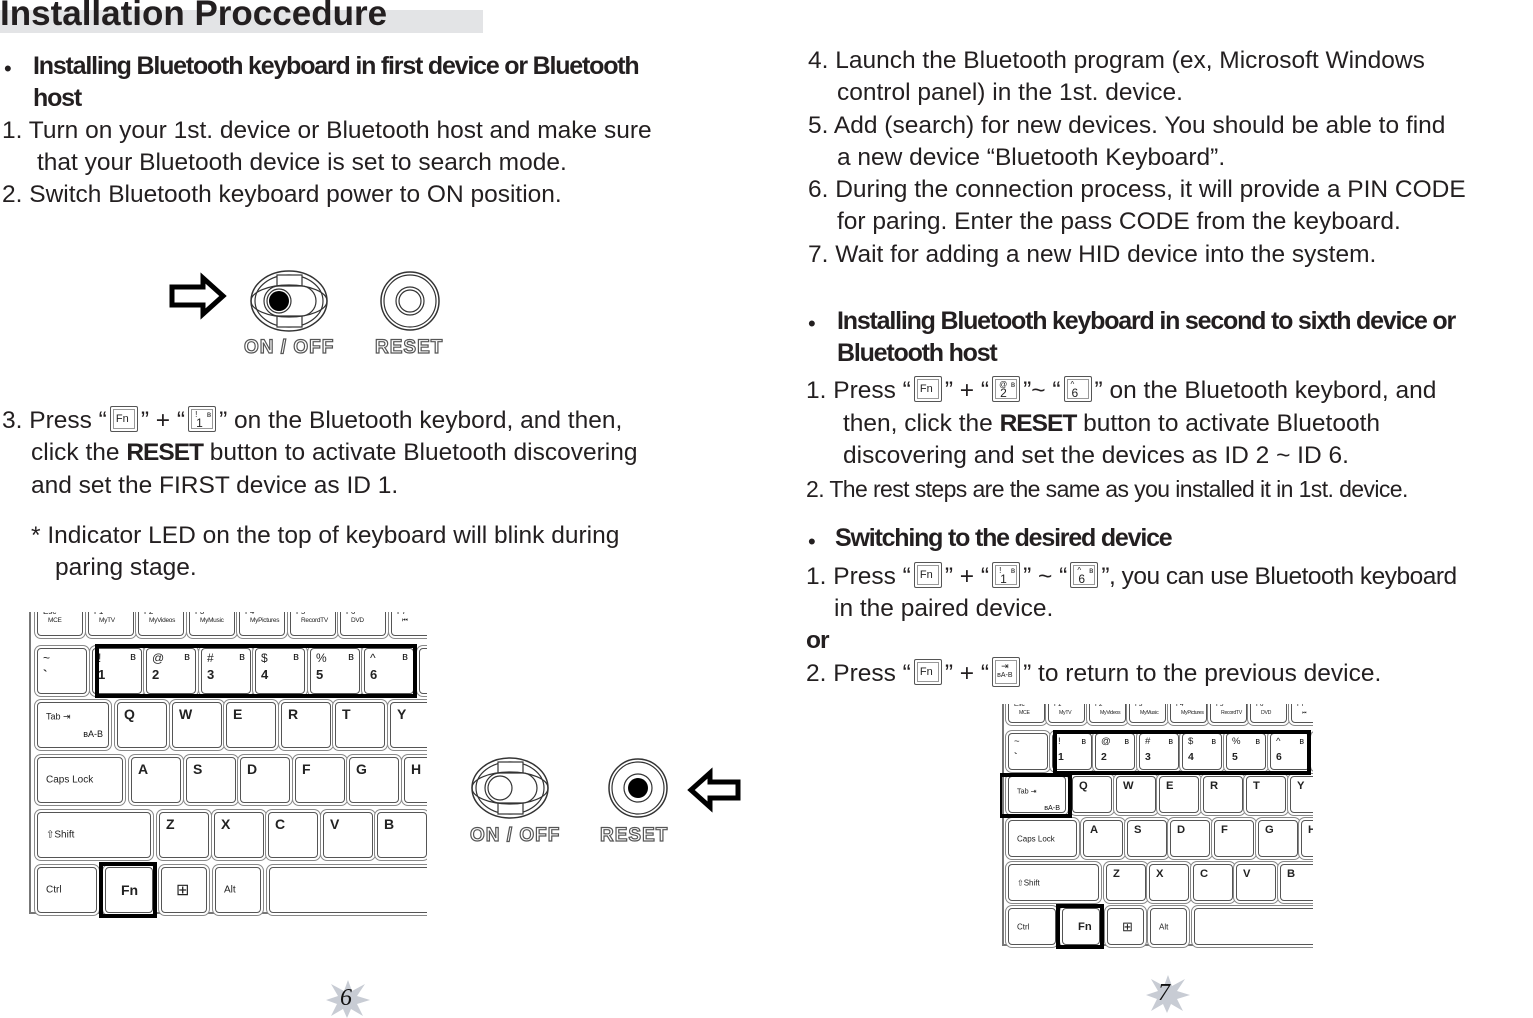 Image resolution: width=1533 pixels, height=1018 pixels. I want to click on tab-ab-key-icon: ⇥ ʙA-B, so click(1006, 671).